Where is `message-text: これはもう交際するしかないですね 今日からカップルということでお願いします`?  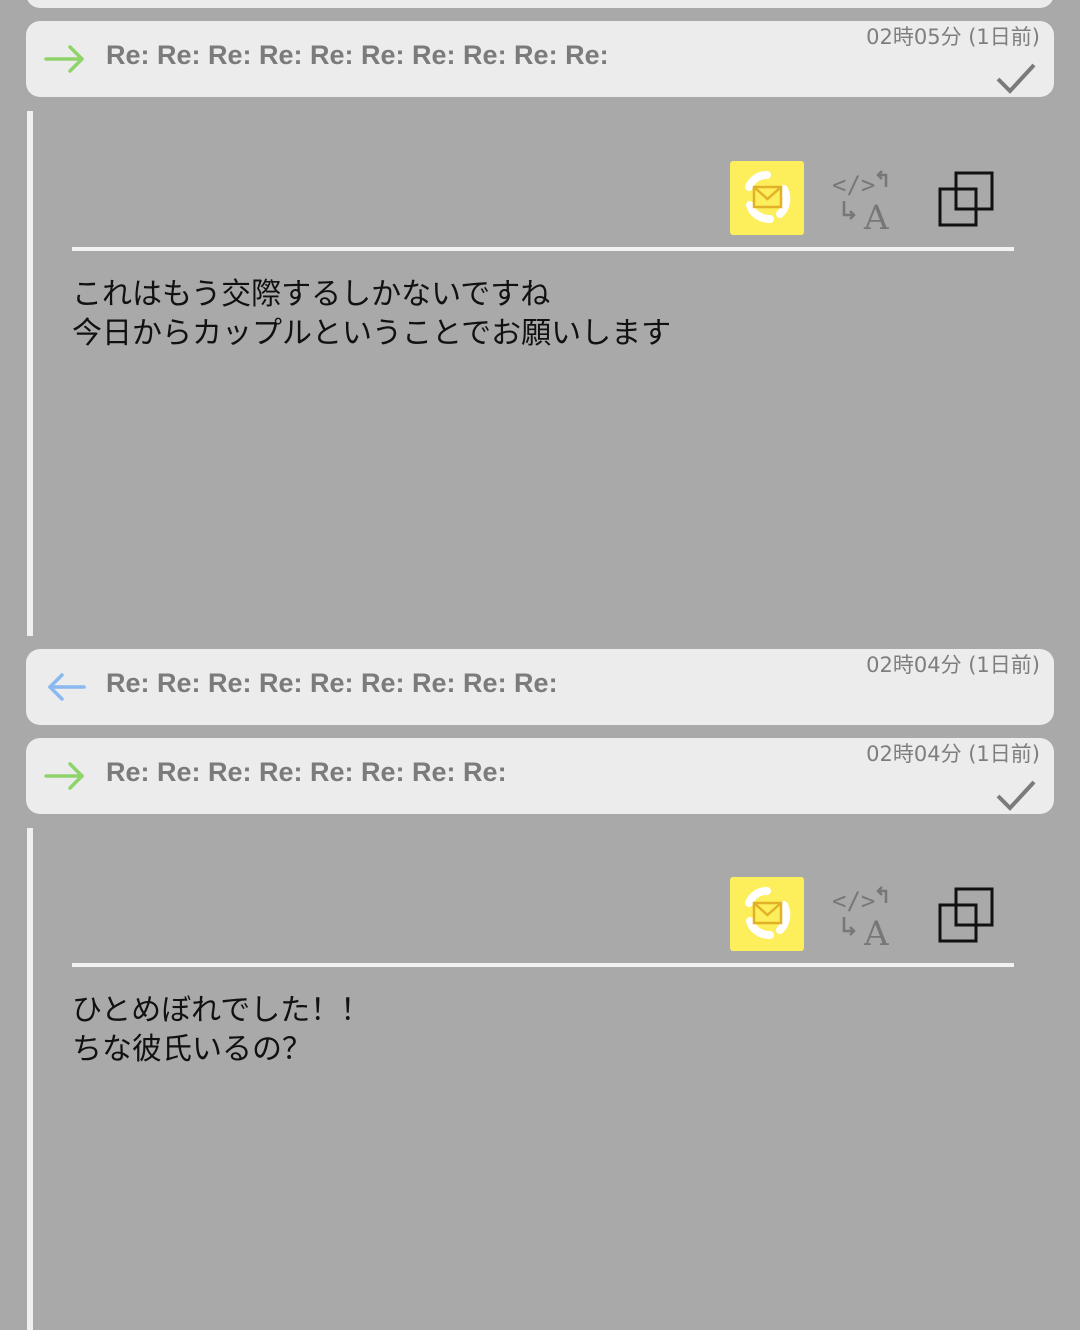 message-text: これはもう交際するしかないですね 今日からカップルということでお願いします is located at coordinates (543, 314).